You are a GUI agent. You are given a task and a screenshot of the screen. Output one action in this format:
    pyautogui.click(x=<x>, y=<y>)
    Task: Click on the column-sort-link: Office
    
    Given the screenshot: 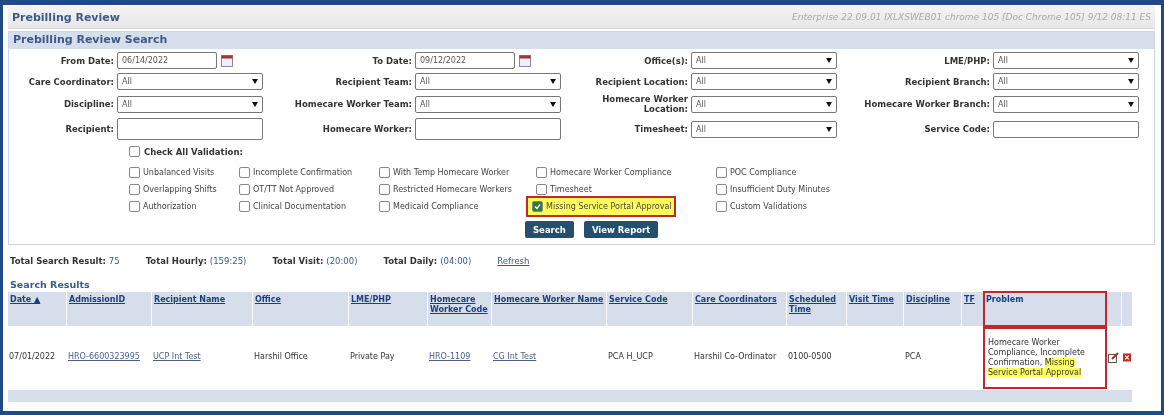 What is the action you would take?
    pyautogui.click(x=300, y=300)
    